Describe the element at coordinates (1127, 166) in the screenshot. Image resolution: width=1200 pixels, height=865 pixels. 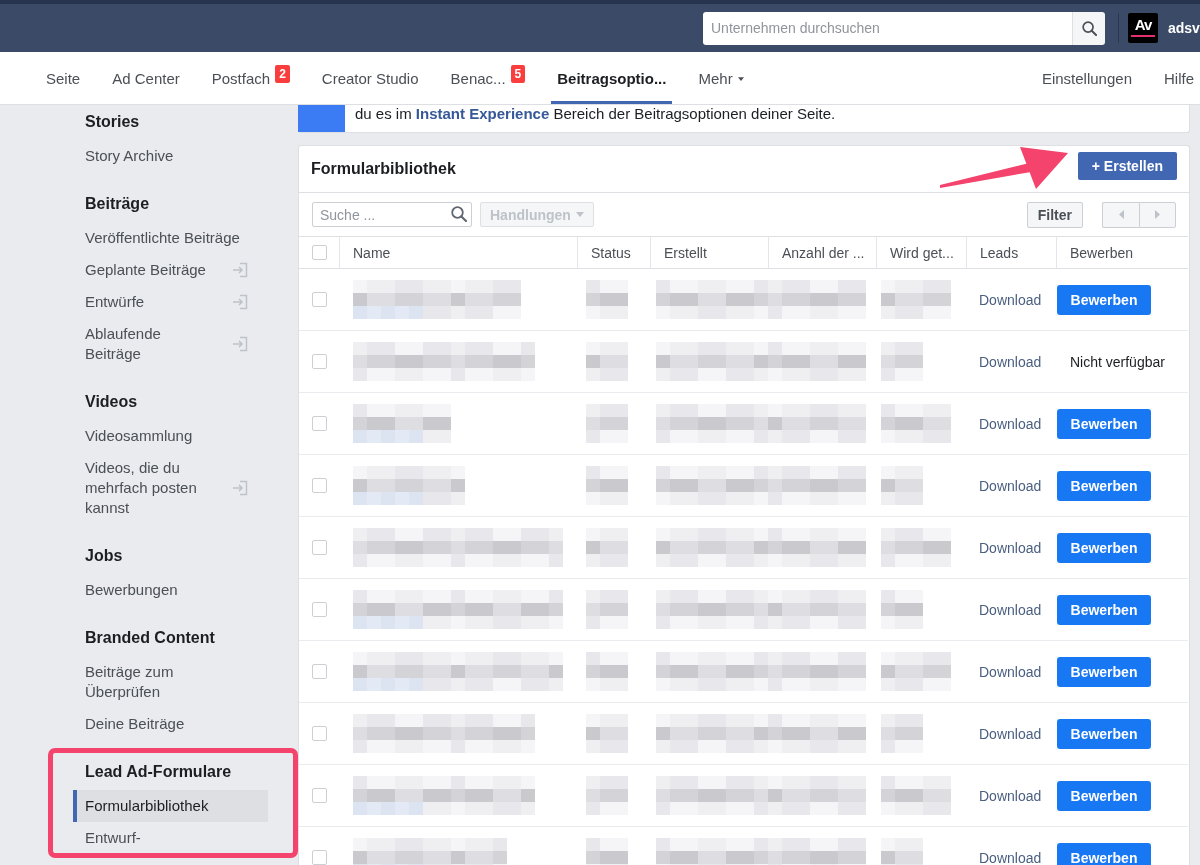
I see `create-button: + Erstellen` at that location.